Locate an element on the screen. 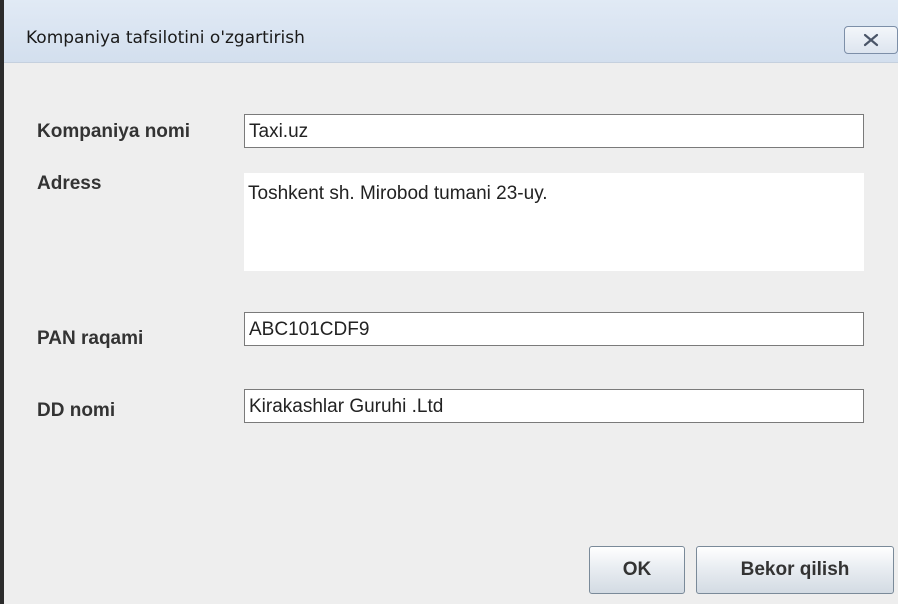 Image resolution: width=898 pixels, height=604 pixels. company-name-label: Kompaniya nomi is located at coordinates (114, 131).